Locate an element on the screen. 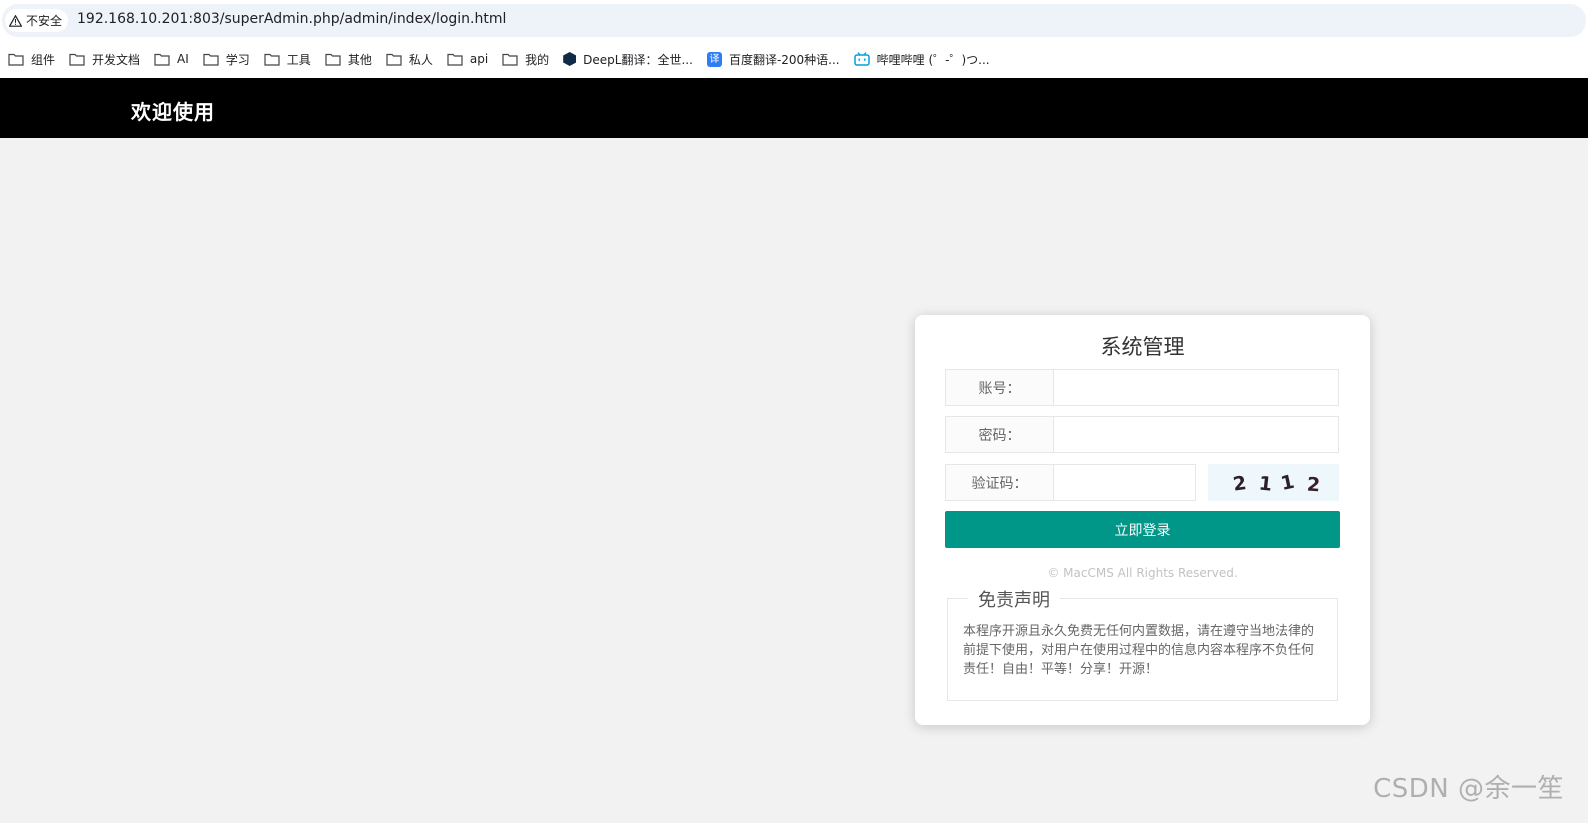 The image size is (1588, 823). bookmark-mine: 我的 is located at coordinates (525, 59).